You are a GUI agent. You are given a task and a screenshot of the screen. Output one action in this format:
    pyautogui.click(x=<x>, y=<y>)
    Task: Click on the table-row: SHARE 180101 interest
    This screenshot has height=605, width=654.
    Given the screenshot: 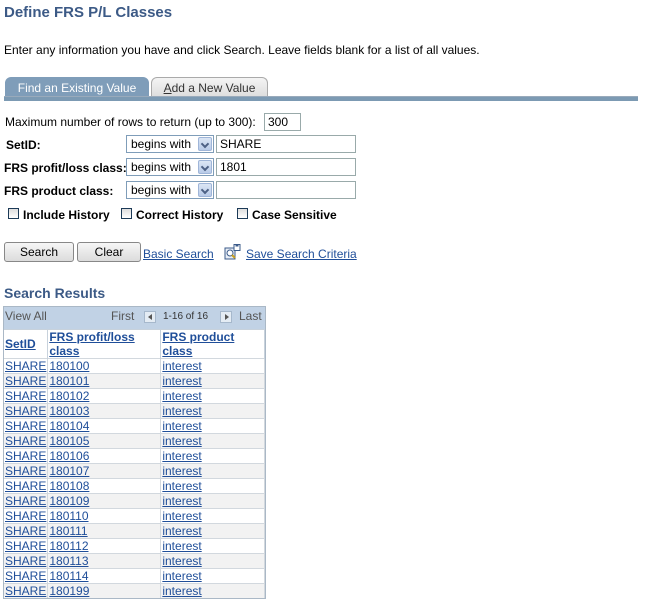 What is the action you would take?
    pyautogui.click(x=134, y=381)
    